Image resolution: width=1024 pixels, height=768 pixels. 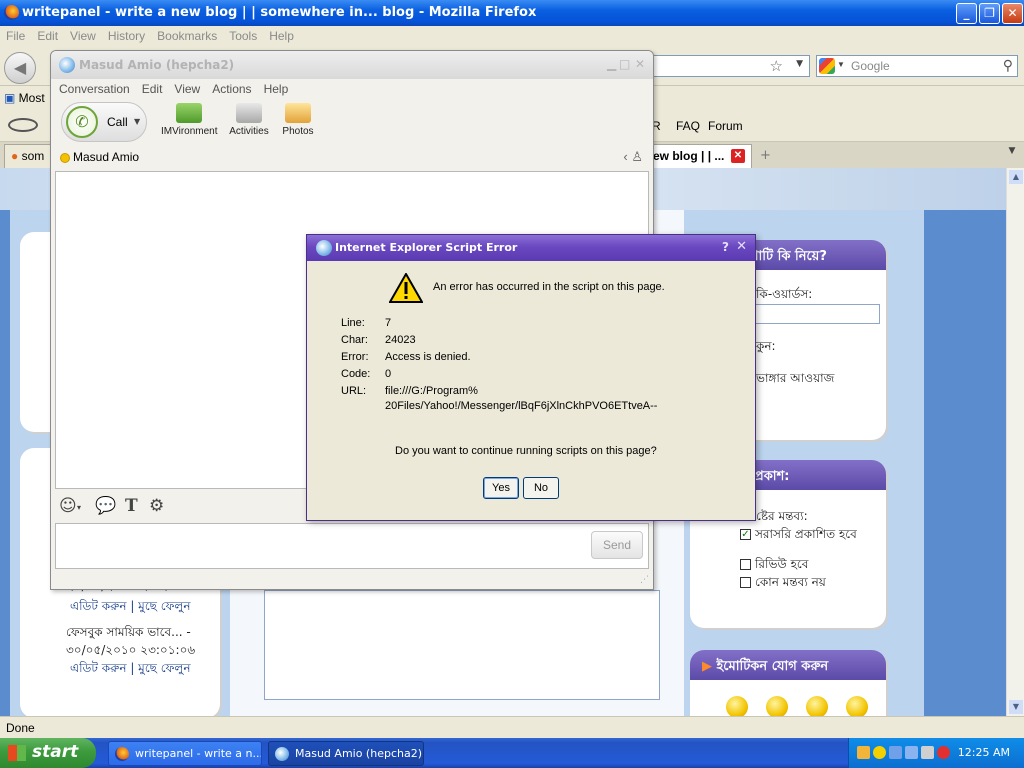 What do you see at coordinates (187, 36) in the screenshot?
I see `menu-bookmarks: Bookmarks` at bounding box center [187, 36].